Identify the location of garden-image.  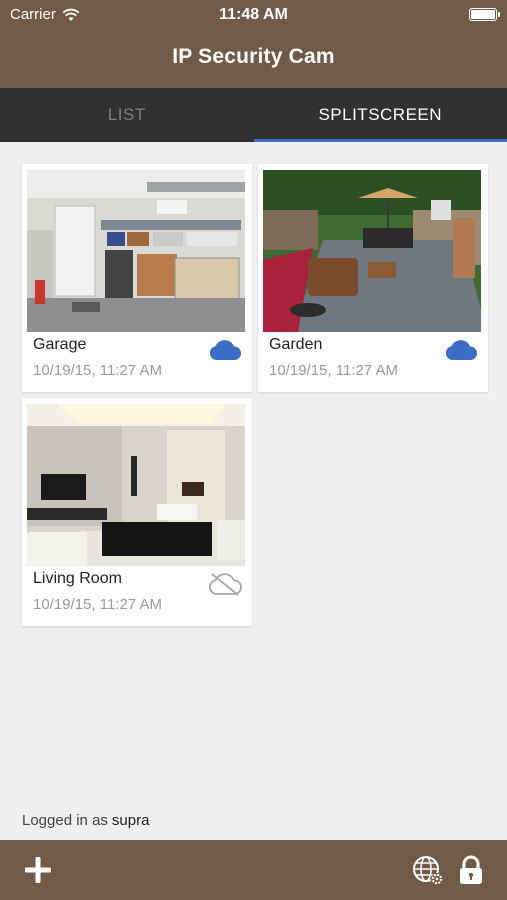
(372, 251).